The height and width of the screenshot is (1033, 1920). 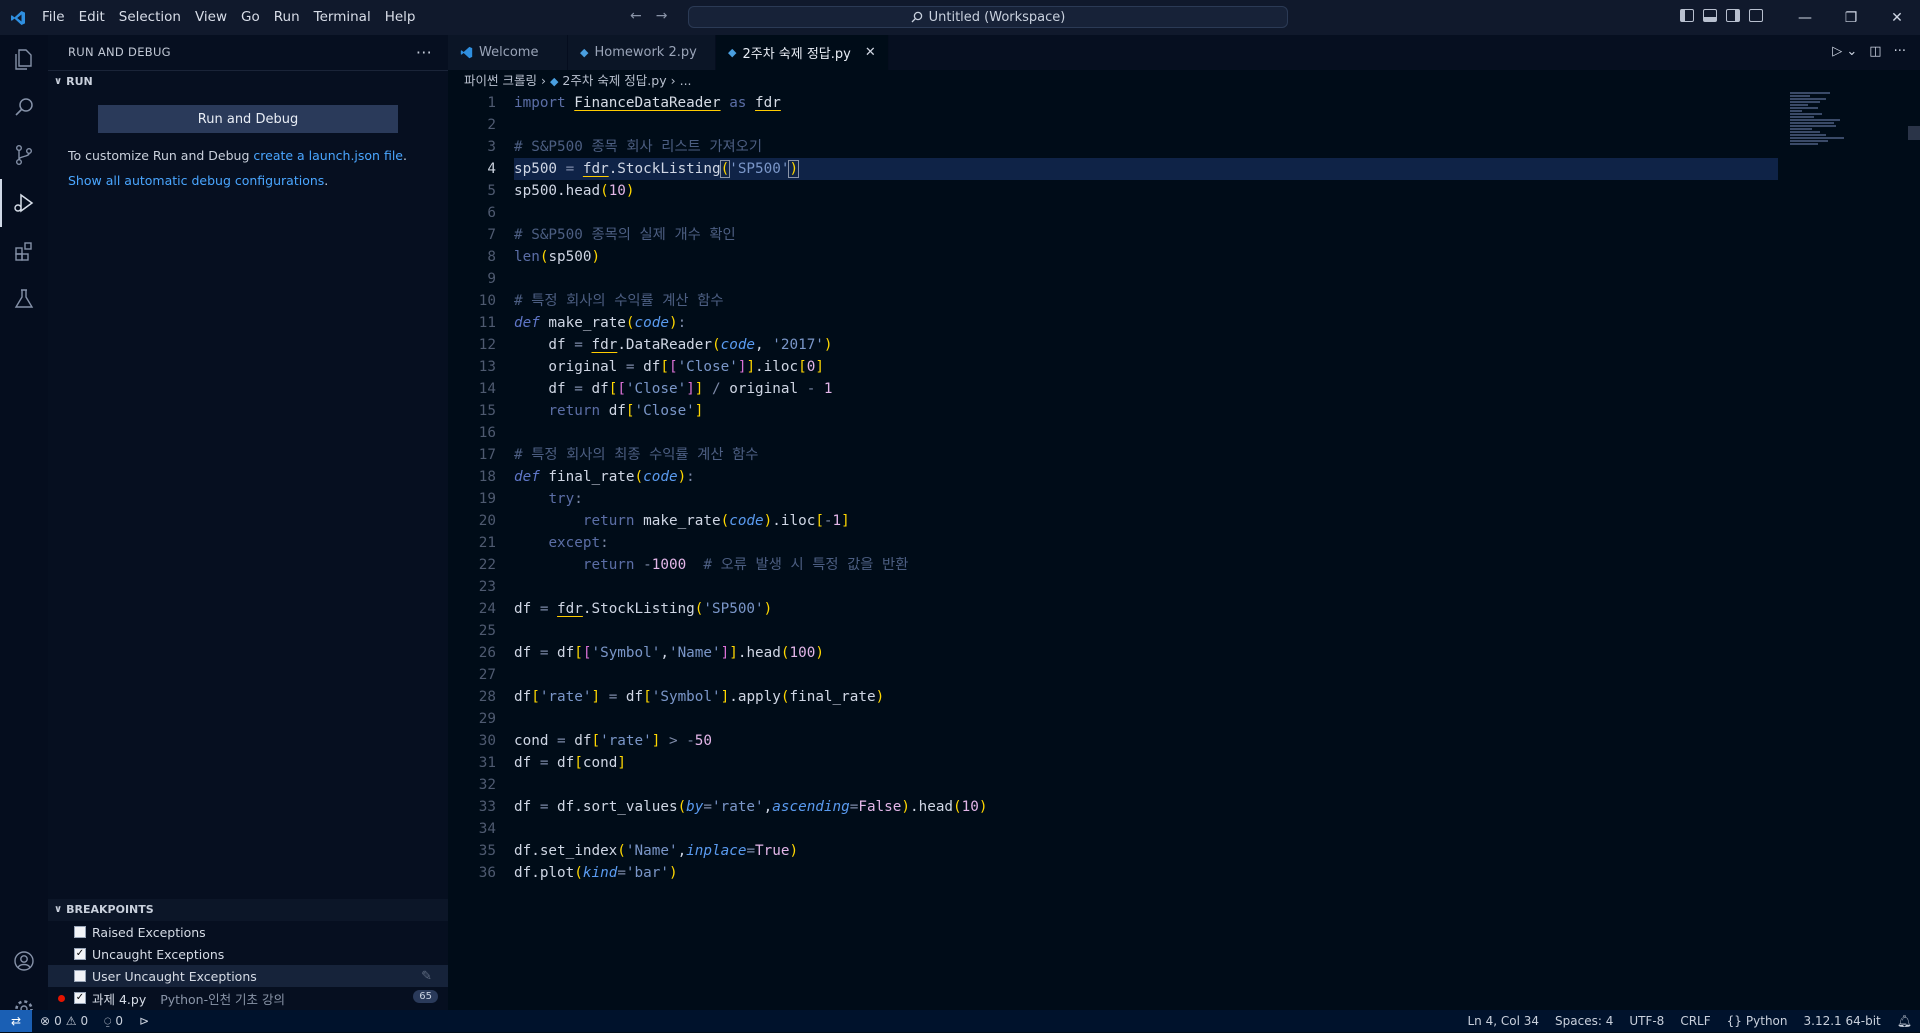 I want to click on ports-indicator: ⍜ 0, so click(x=113, y=1021).